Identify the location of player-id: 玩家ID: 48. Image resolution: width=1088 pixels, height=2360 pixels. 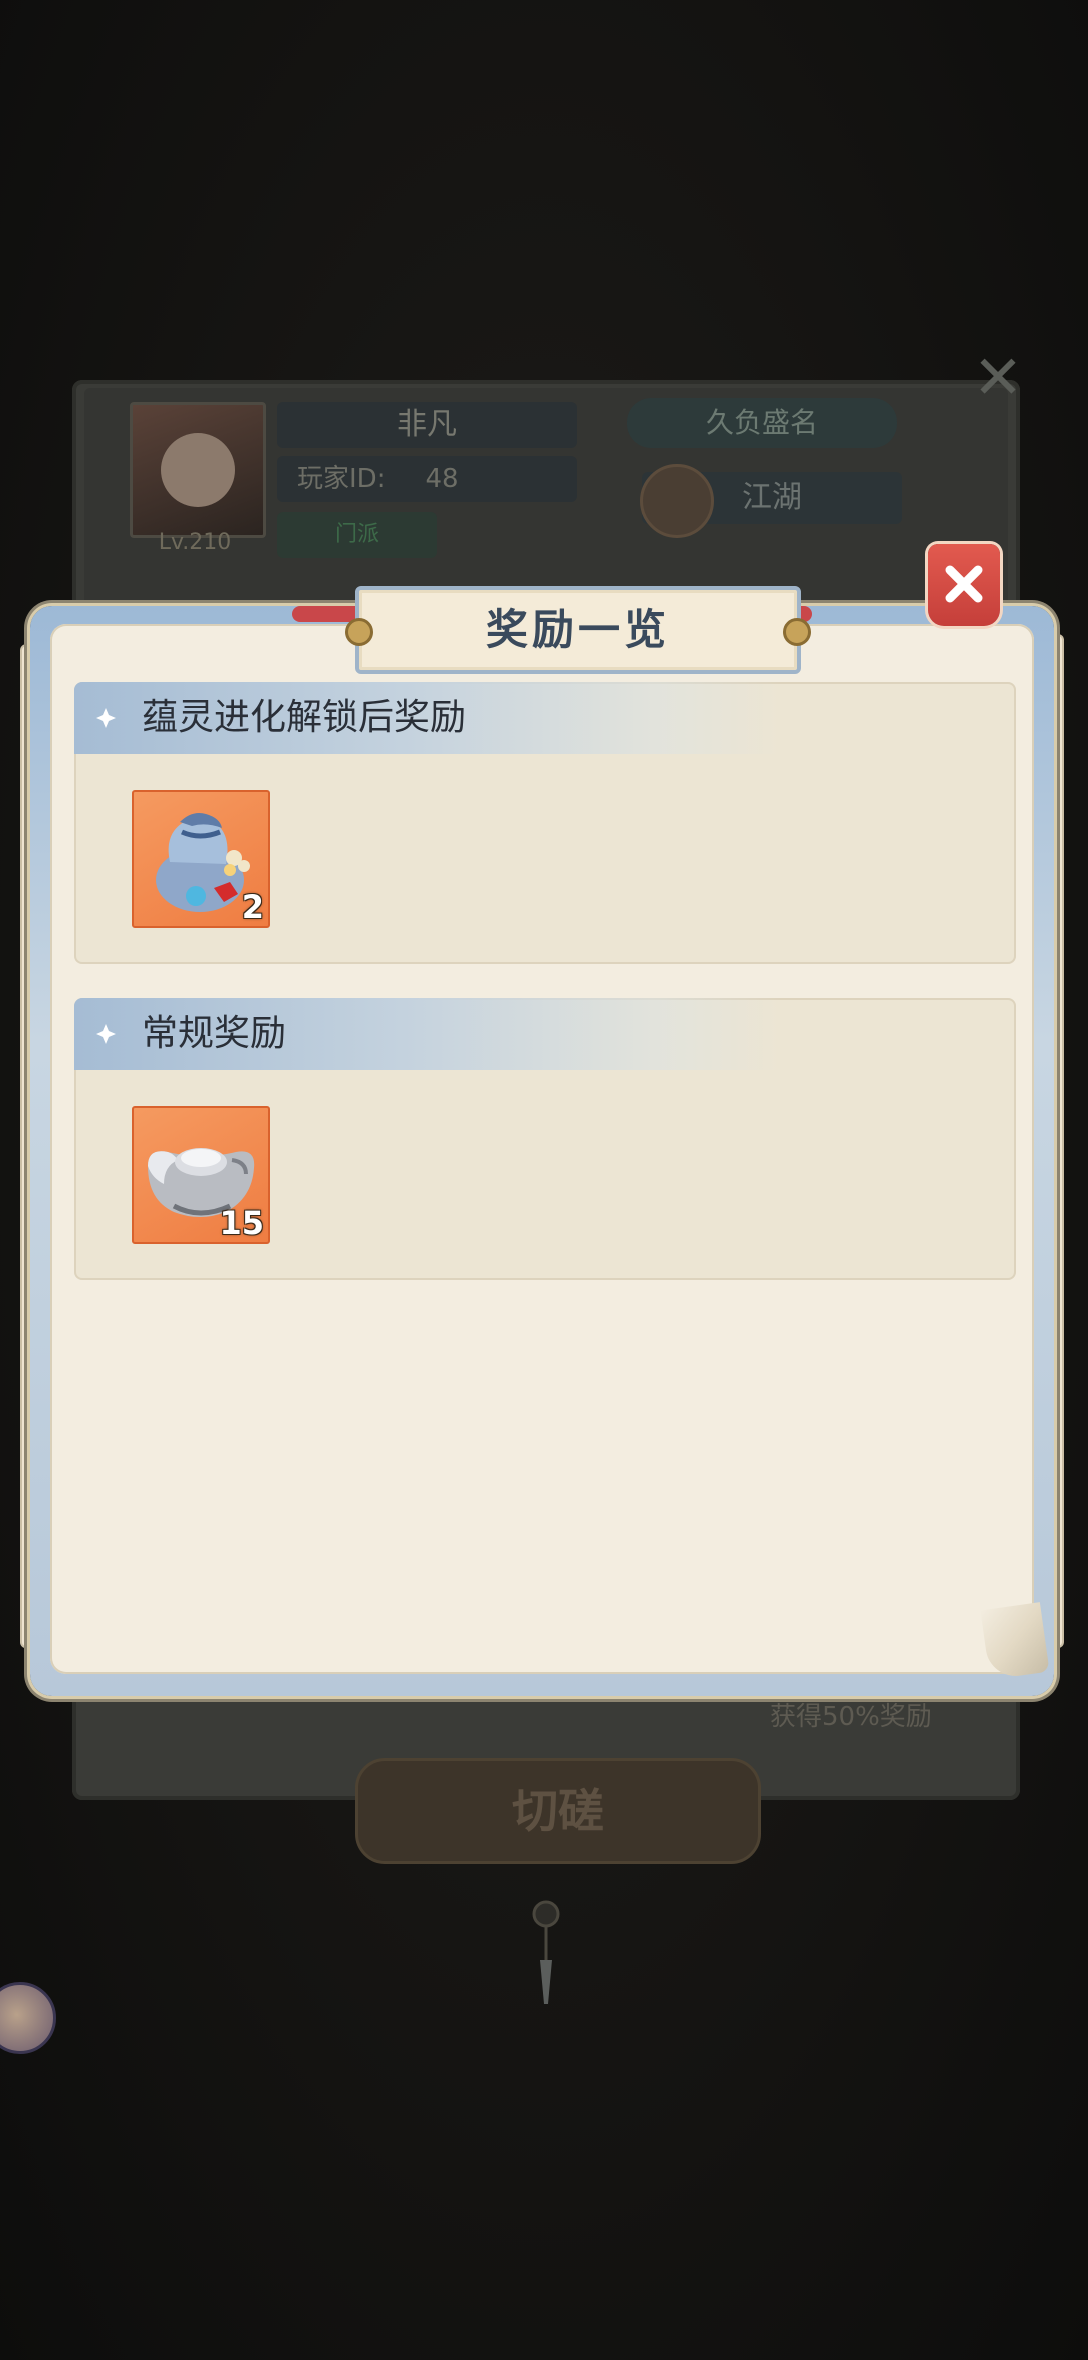
(427, 479).